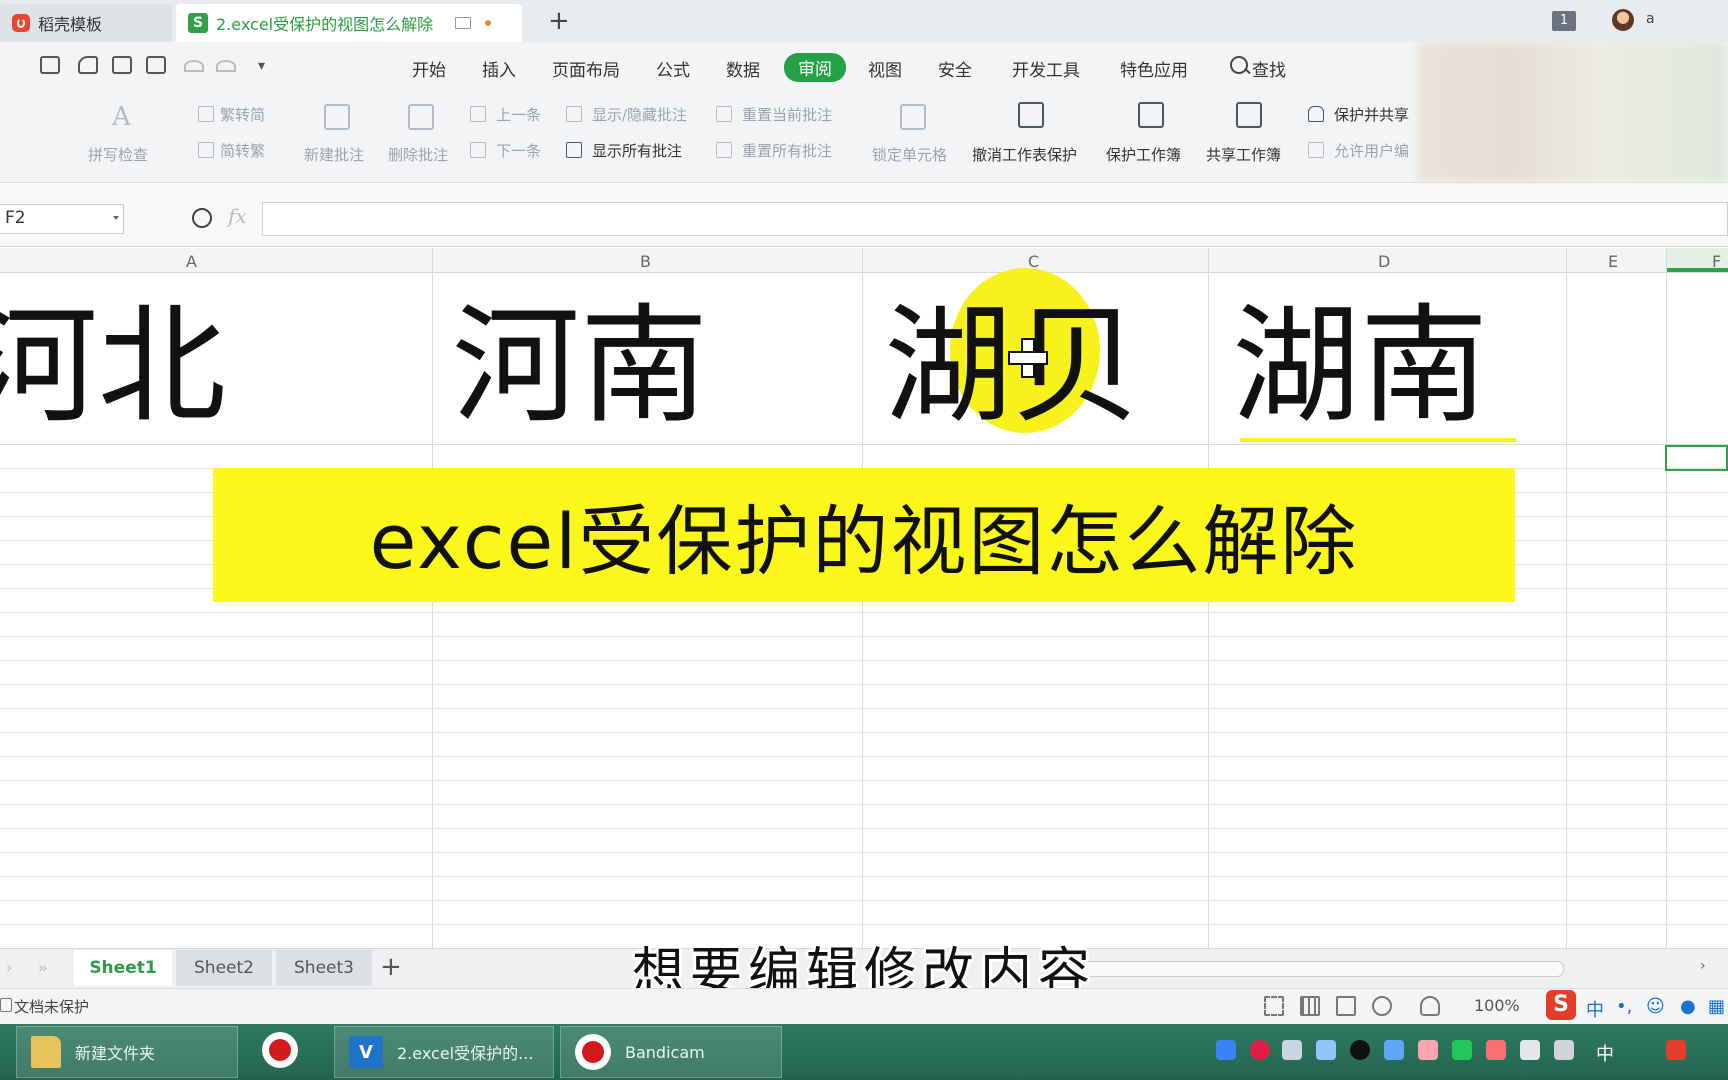 This screenshot has height=1080, width=1728. I want to click on sogou-ime-icon: S, so click(1561, 1005).